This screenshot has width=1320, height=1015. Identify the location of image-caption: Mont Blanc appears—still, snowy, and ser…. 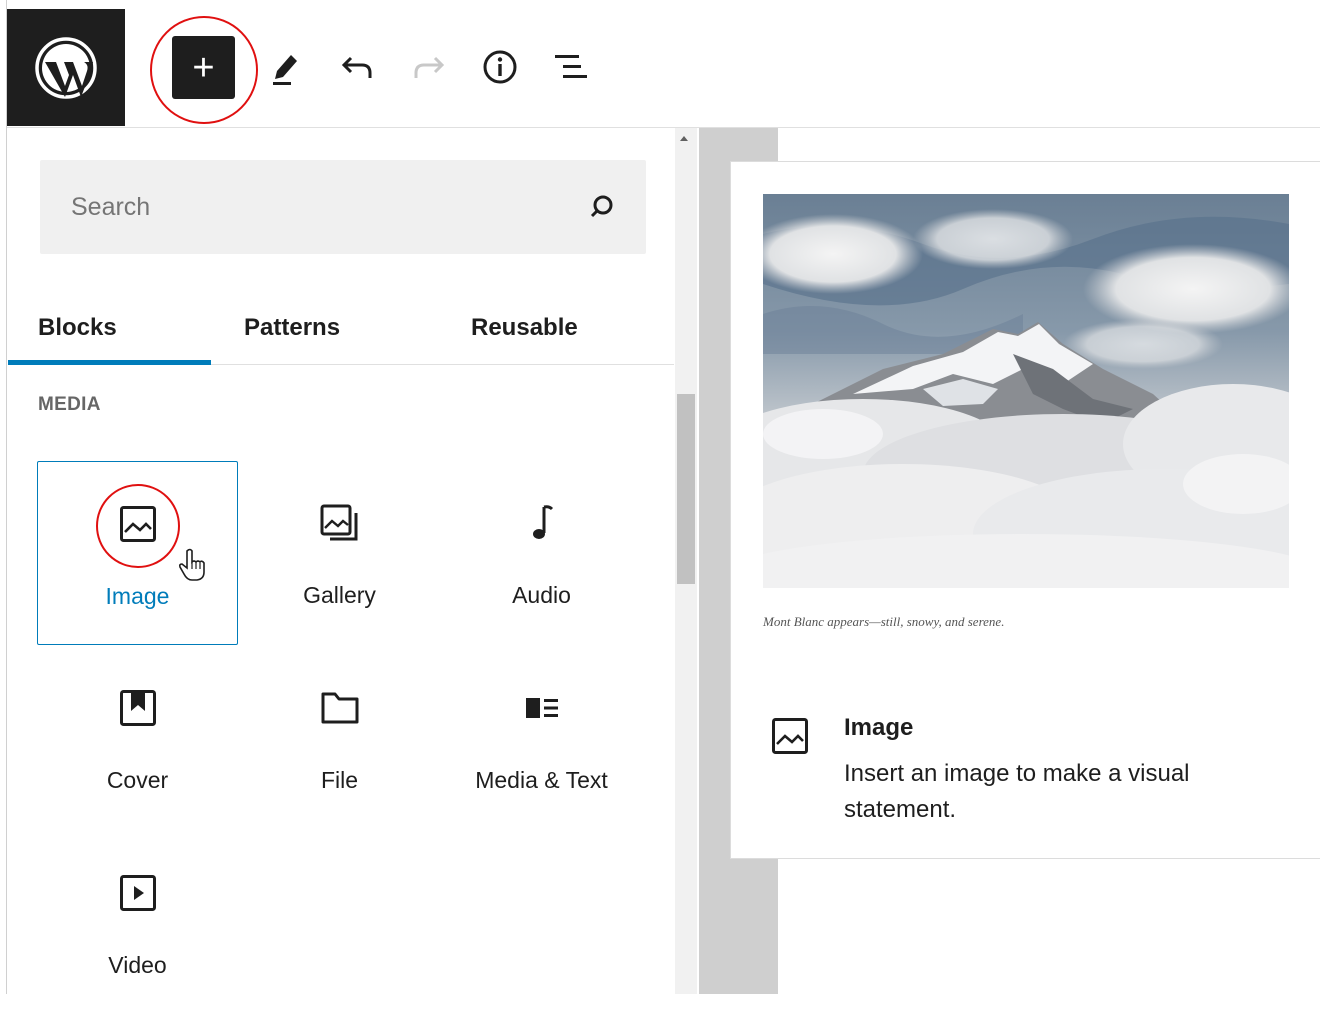
(884, 621).